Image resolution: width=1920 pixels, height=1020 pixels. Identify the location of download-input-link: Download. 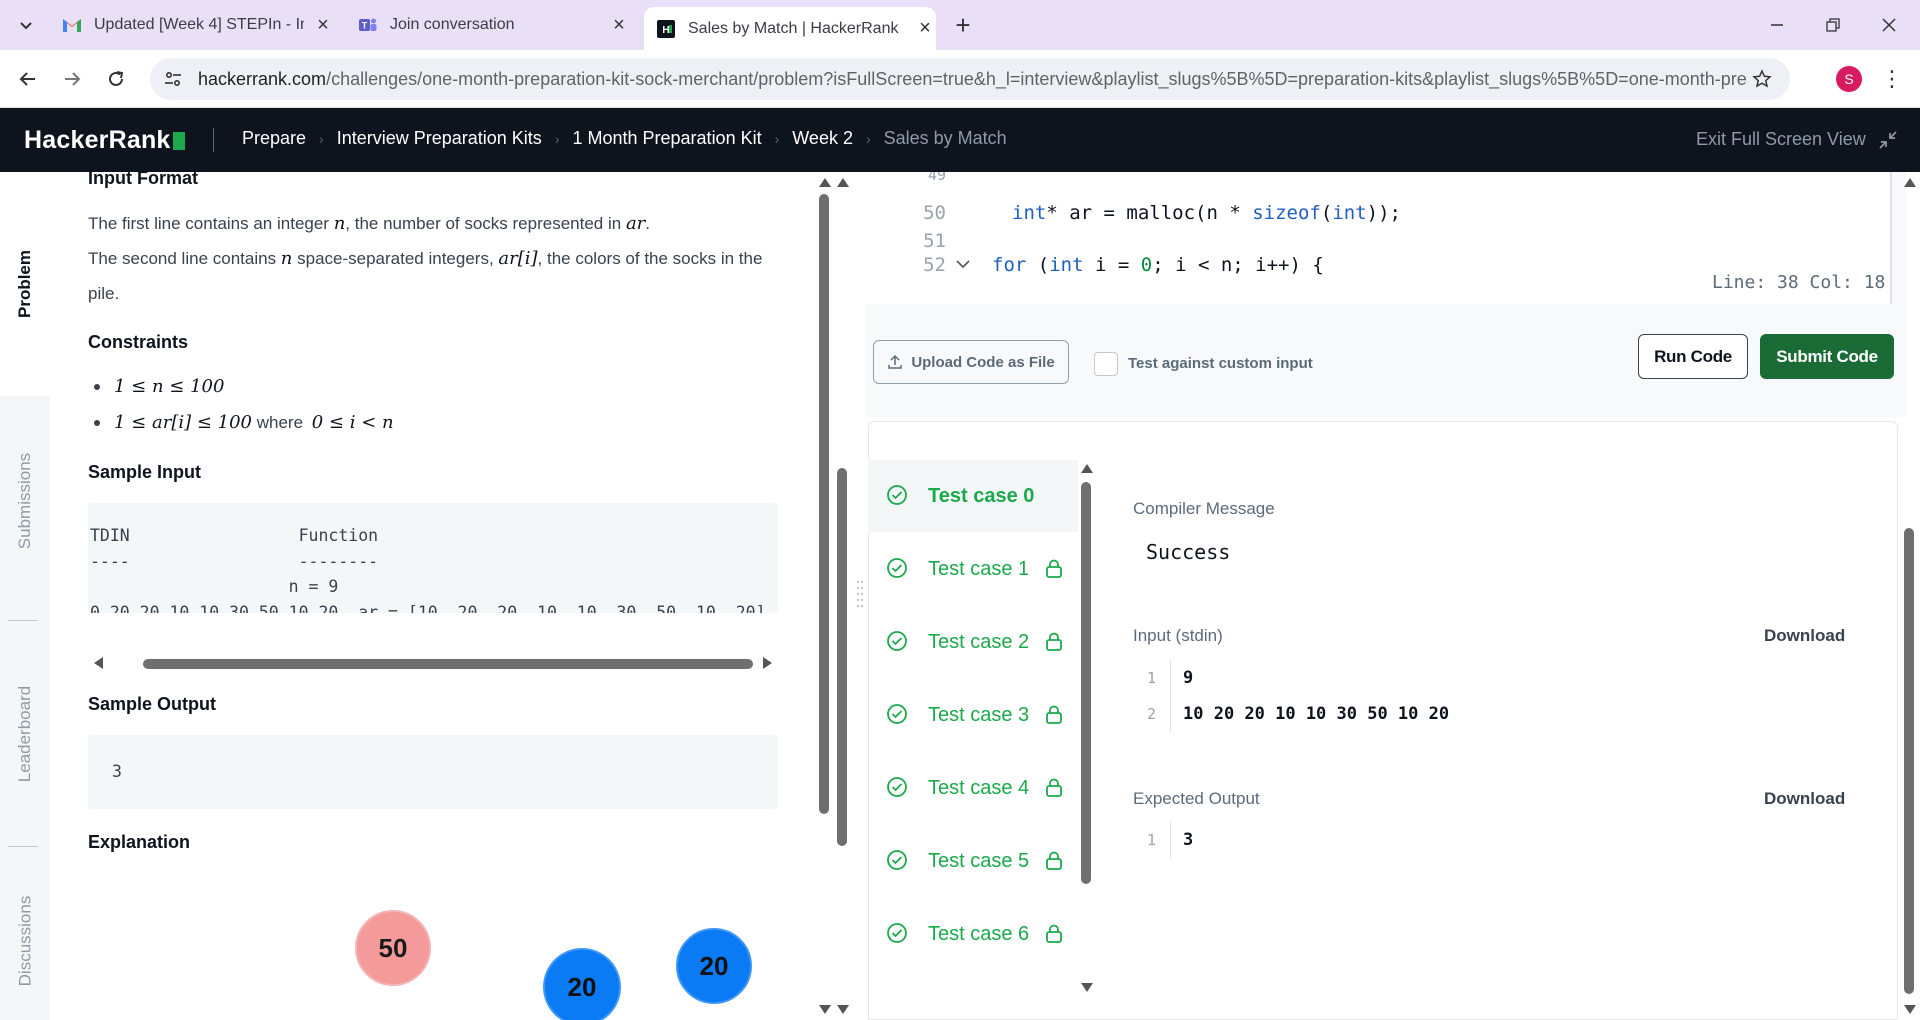
(1804, 636).